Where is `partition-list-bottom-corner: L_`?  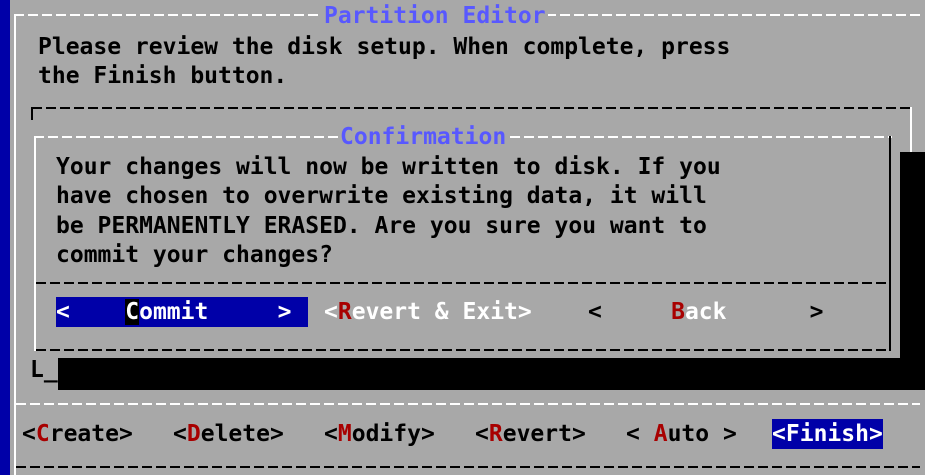
partition-list-bottom-corner: L_ is located at coordinates (44, 370).